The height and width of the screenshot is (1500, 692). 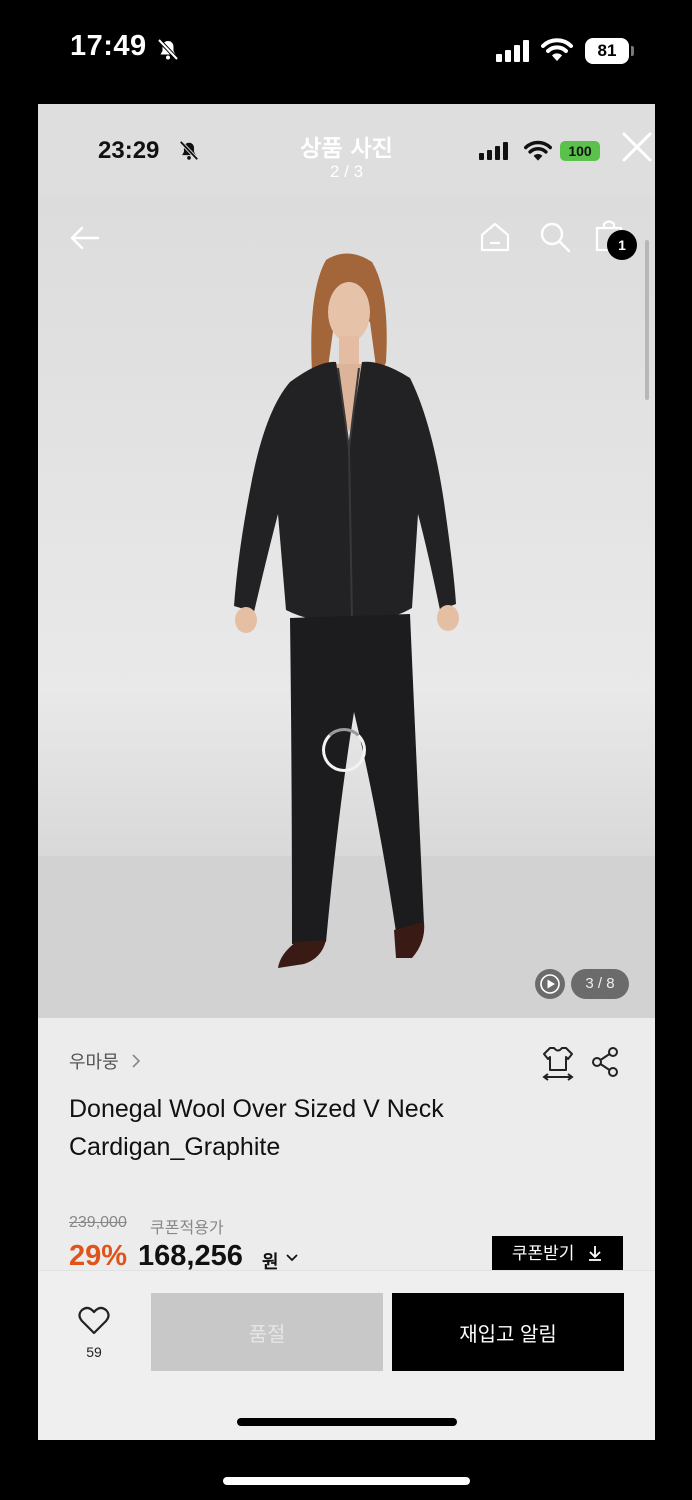 What do you see at coordinates (508, 1332) in the screenshot?
I see `restock-alert-button: 재입고 알림` at bounding box center [508, 1332].